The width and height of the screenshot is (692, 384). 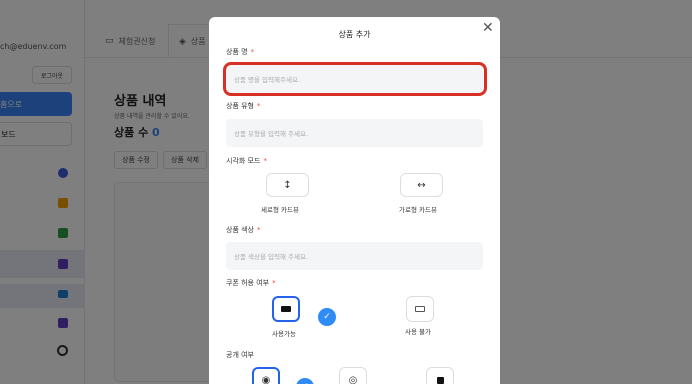 I want to click on vertical-card-label: 세로형 카드뷰, so click(x=280, y=210).